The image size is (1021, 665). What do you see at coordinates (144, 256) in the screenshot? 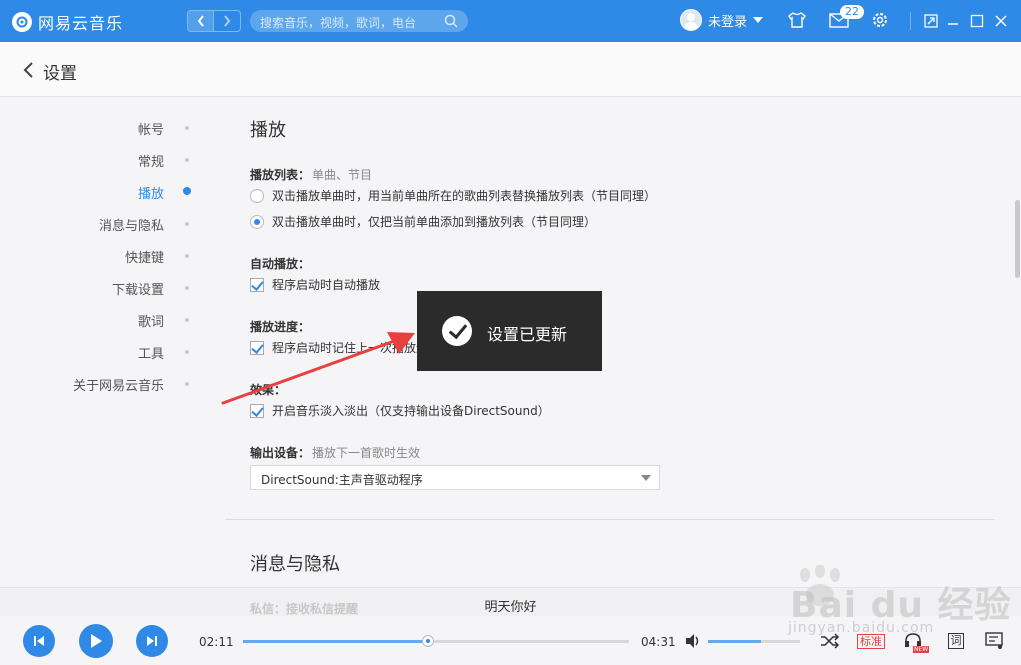
I see `sidebar-item-shortcuts: 快捷键` at bounding box center [144, 256].